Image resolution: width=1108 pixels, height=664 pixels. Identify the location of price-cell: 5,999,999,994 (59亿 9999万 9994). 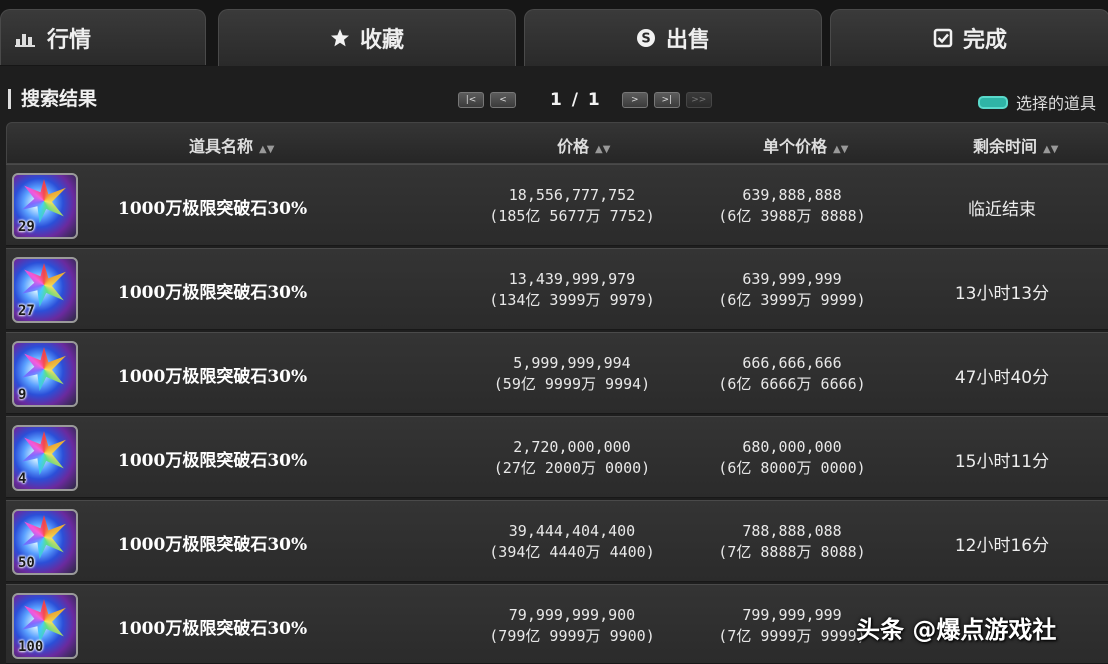
(572, 374).